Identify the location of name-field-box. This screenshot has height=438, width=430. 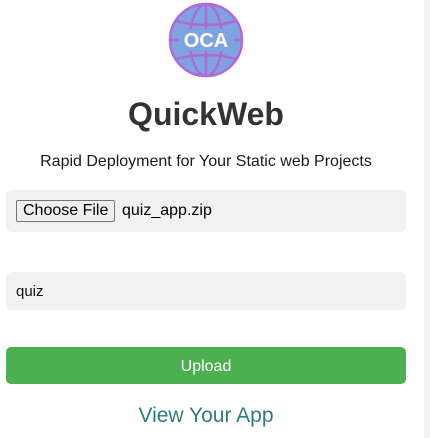
(206, 291).